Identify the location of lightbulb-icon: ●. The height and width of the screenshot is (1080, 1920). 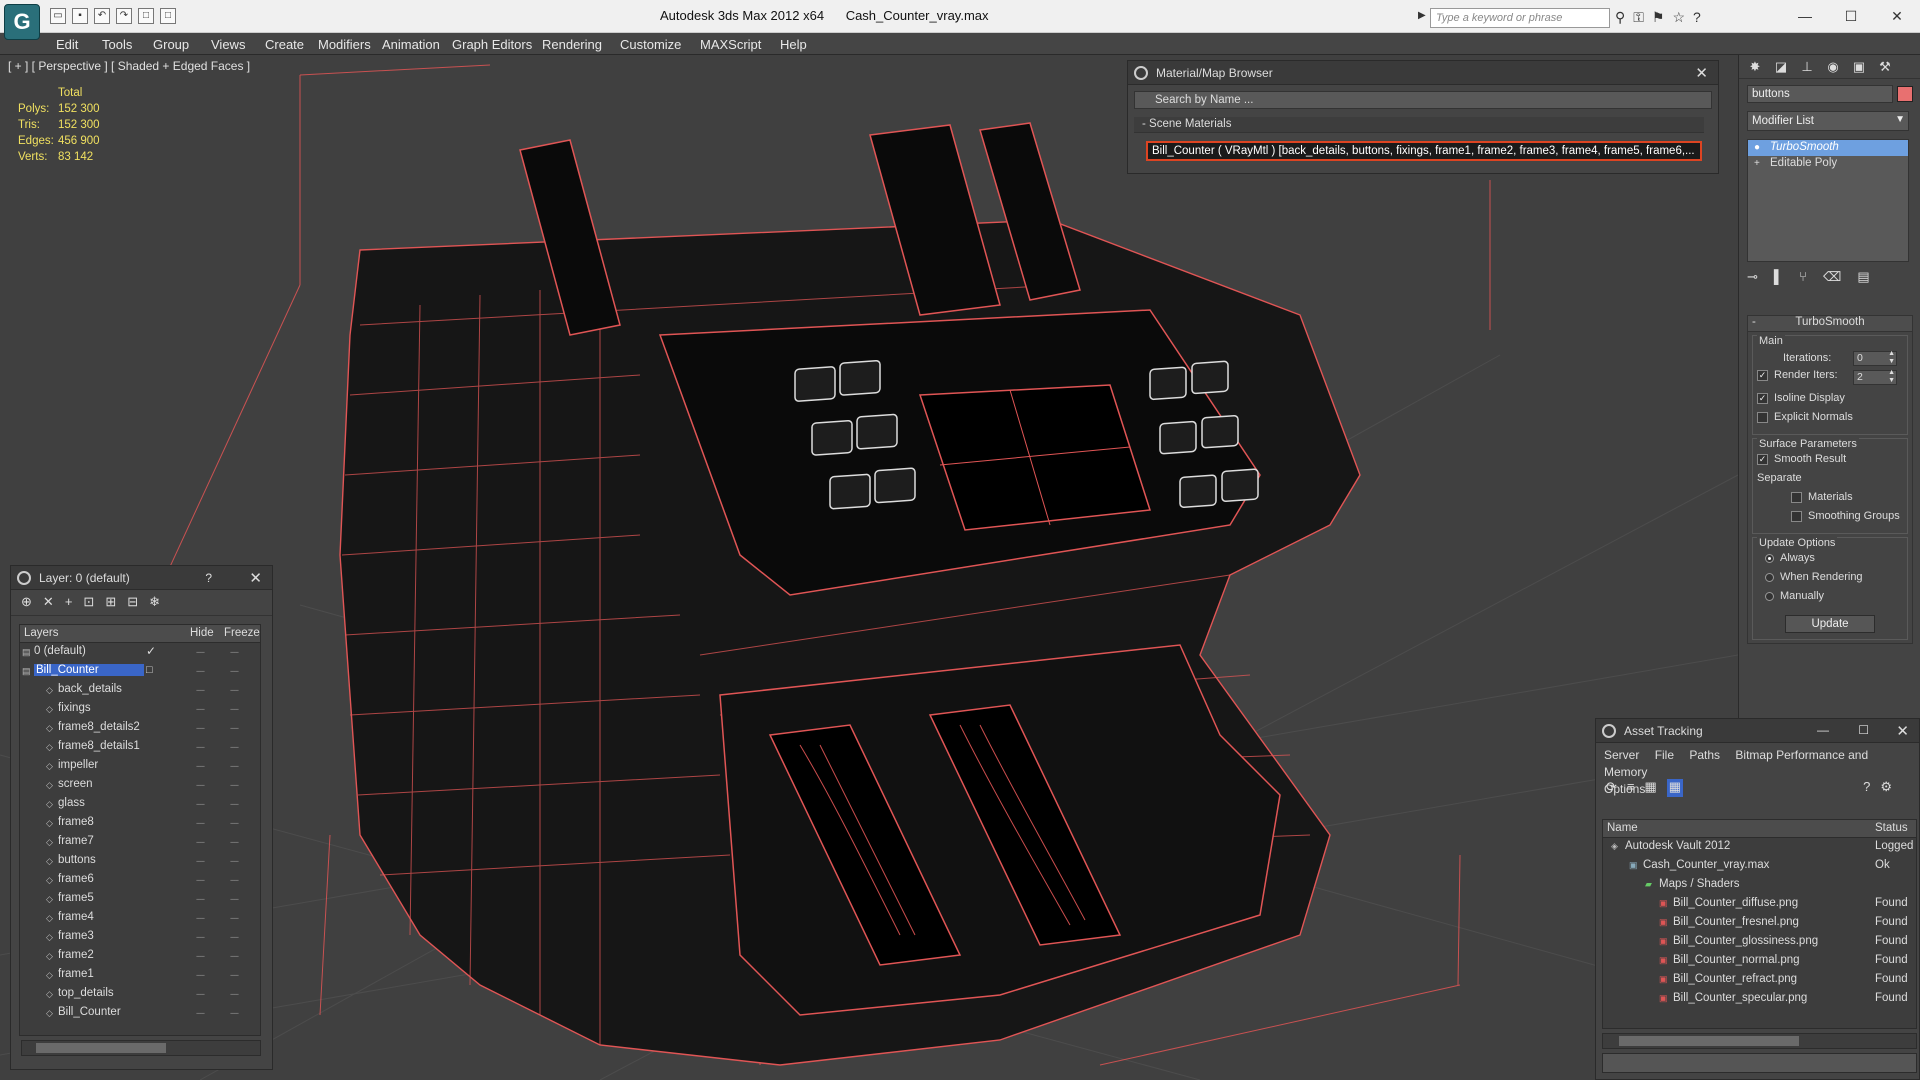
(1757, 147).